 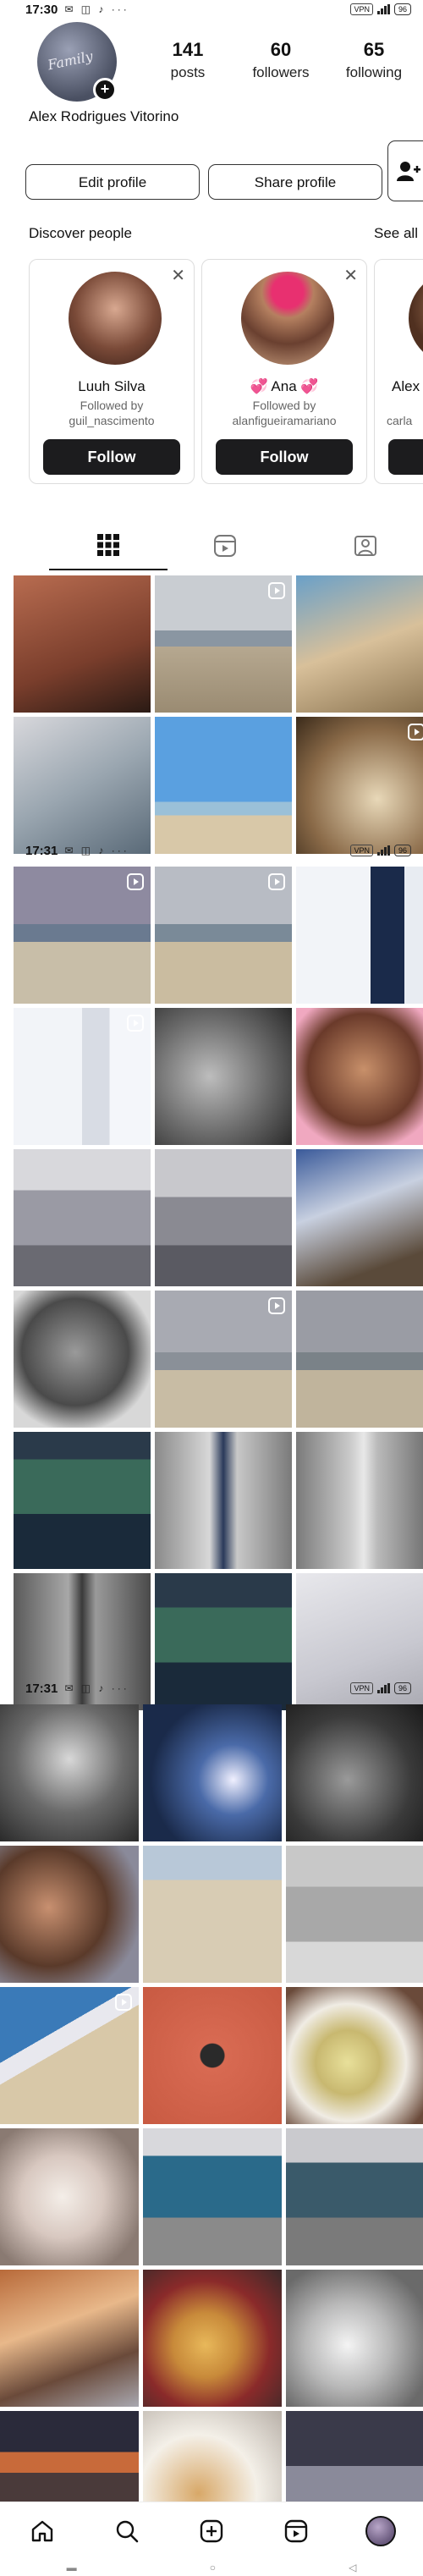 I want to click on posts-count: 141, so click(x=188, y=49).